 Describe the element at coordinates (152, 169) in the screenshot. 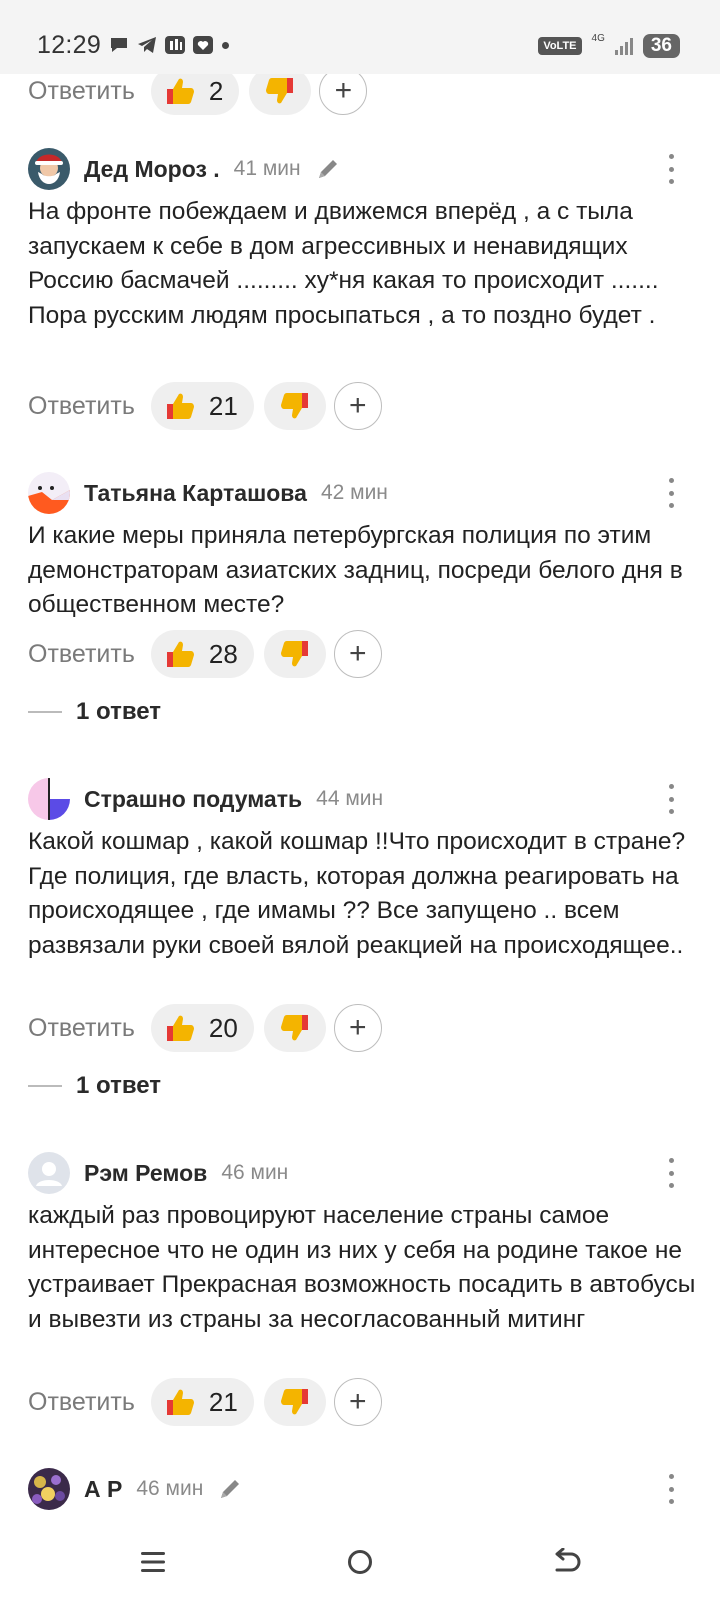

I see `comment-author: Дед Мороз .` at that location.